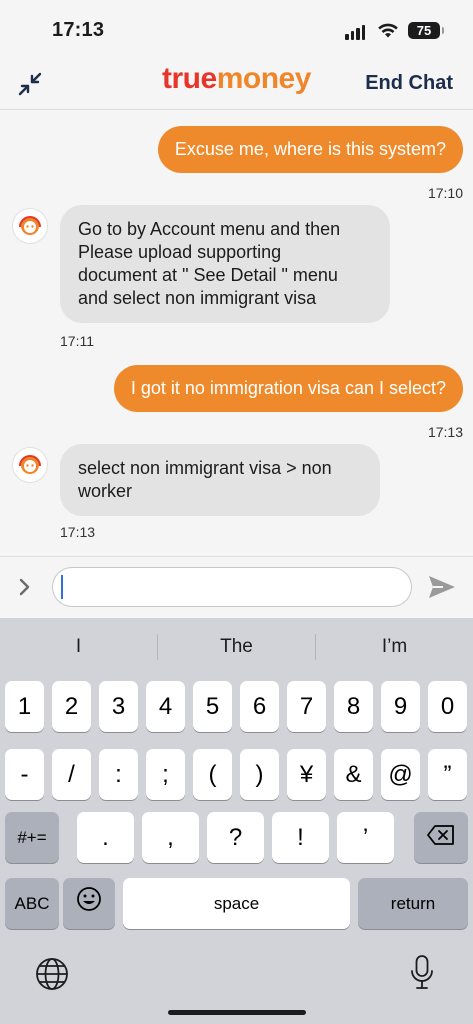  I want to click on suggestion-item: I, so click(78, 647).